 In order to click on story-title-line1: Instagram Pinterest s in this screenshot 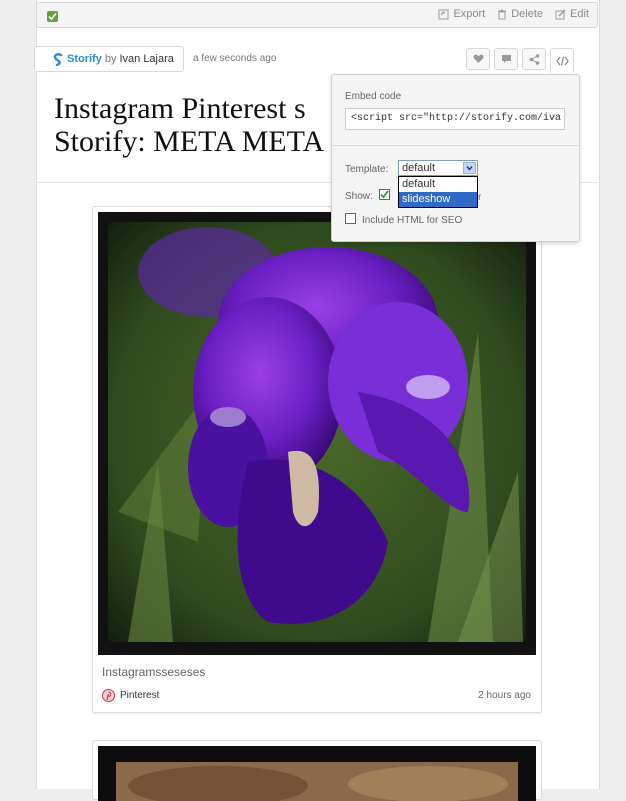, I will do `click(180, 108)`.